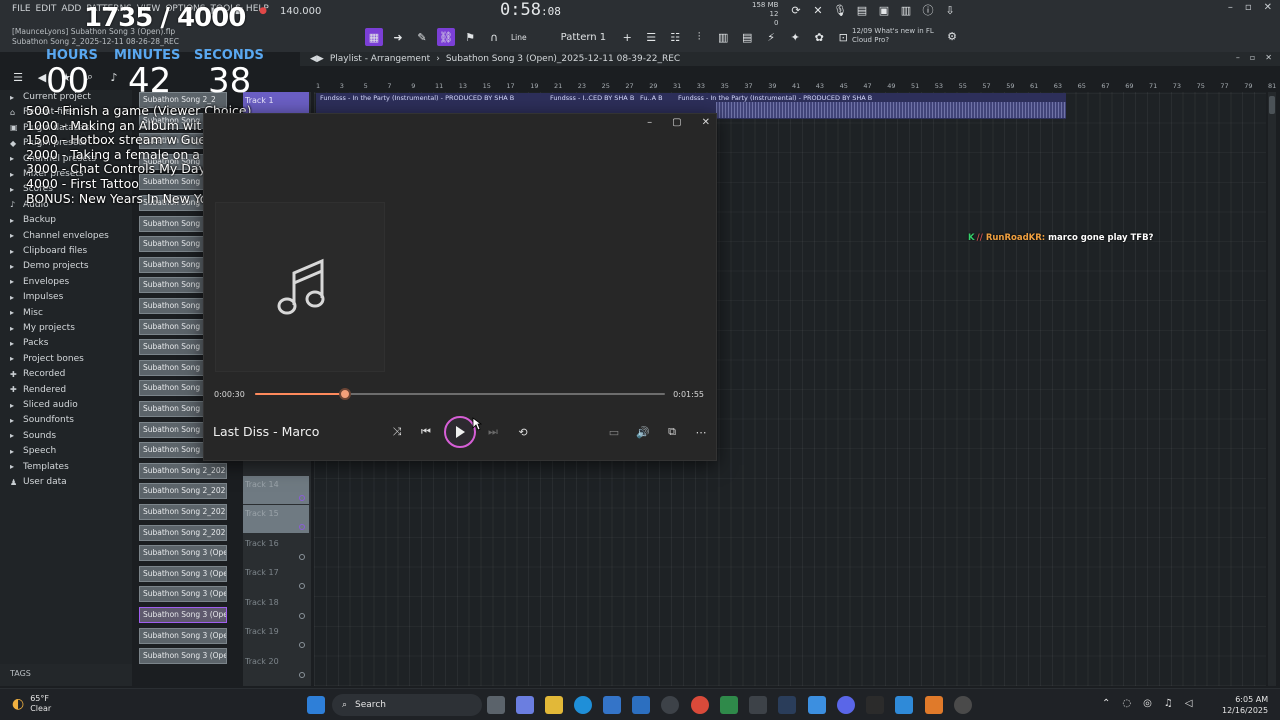 Image resolution: width=1280 pixels, height=720 pixels. Describe the element at coordinates (701, 432) in the screenshot. I see `more-options-icon: ⋯` at that location.